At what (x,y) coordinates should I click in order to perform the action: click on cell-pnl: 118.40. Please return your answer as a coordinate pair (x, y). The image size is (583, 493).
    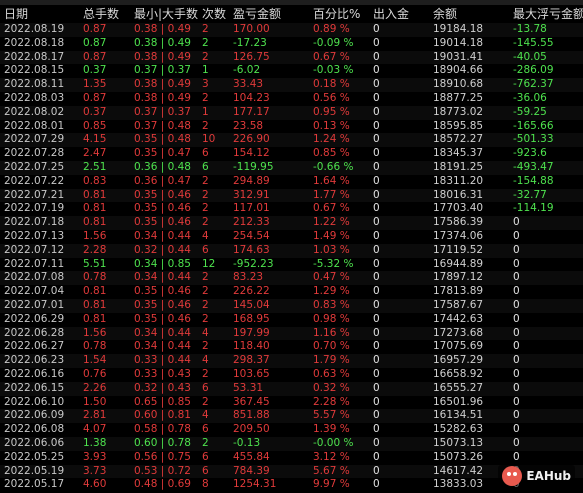
    Looking at the image, I should click on (251, 346).